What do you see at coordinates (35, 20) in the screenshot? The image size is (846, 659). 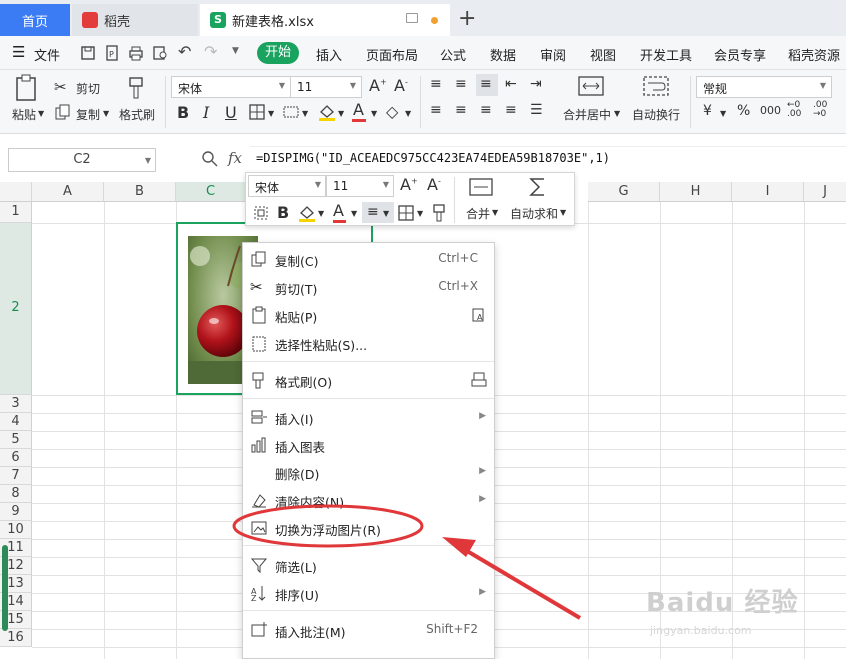 I see `tab-home: 首页` at bounding box center [35, 20].